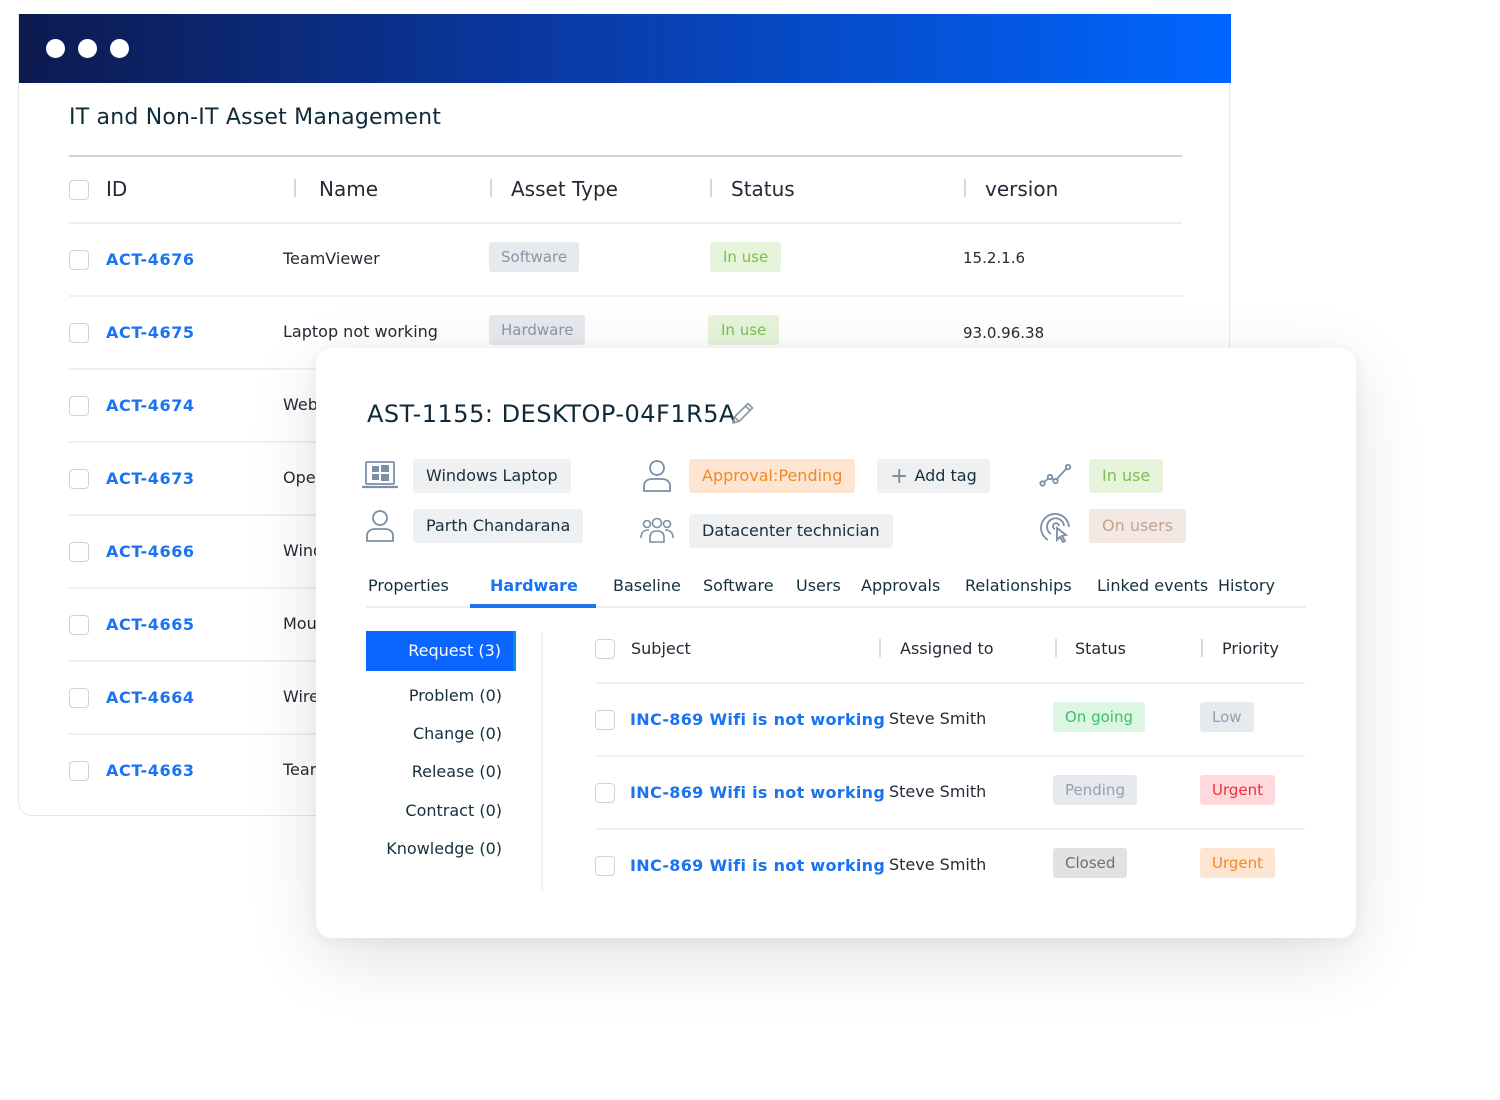 The height and width of the screenshot is (1100, 1500). Describe the element at coordinates (818, 585) in the screenshot. I see `tab-users: Users` at that location.